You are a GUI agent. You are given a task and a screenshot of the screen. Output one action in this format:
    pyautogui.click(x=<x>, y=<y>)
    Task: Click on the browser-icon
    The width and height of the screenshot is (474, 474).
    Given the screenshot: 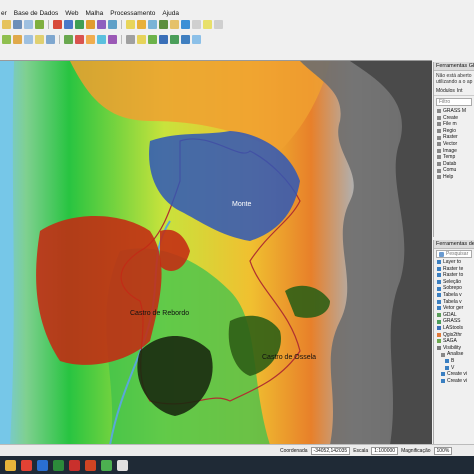 What is the action you would take?
    pyautogui.click(x=26, y=465)
    